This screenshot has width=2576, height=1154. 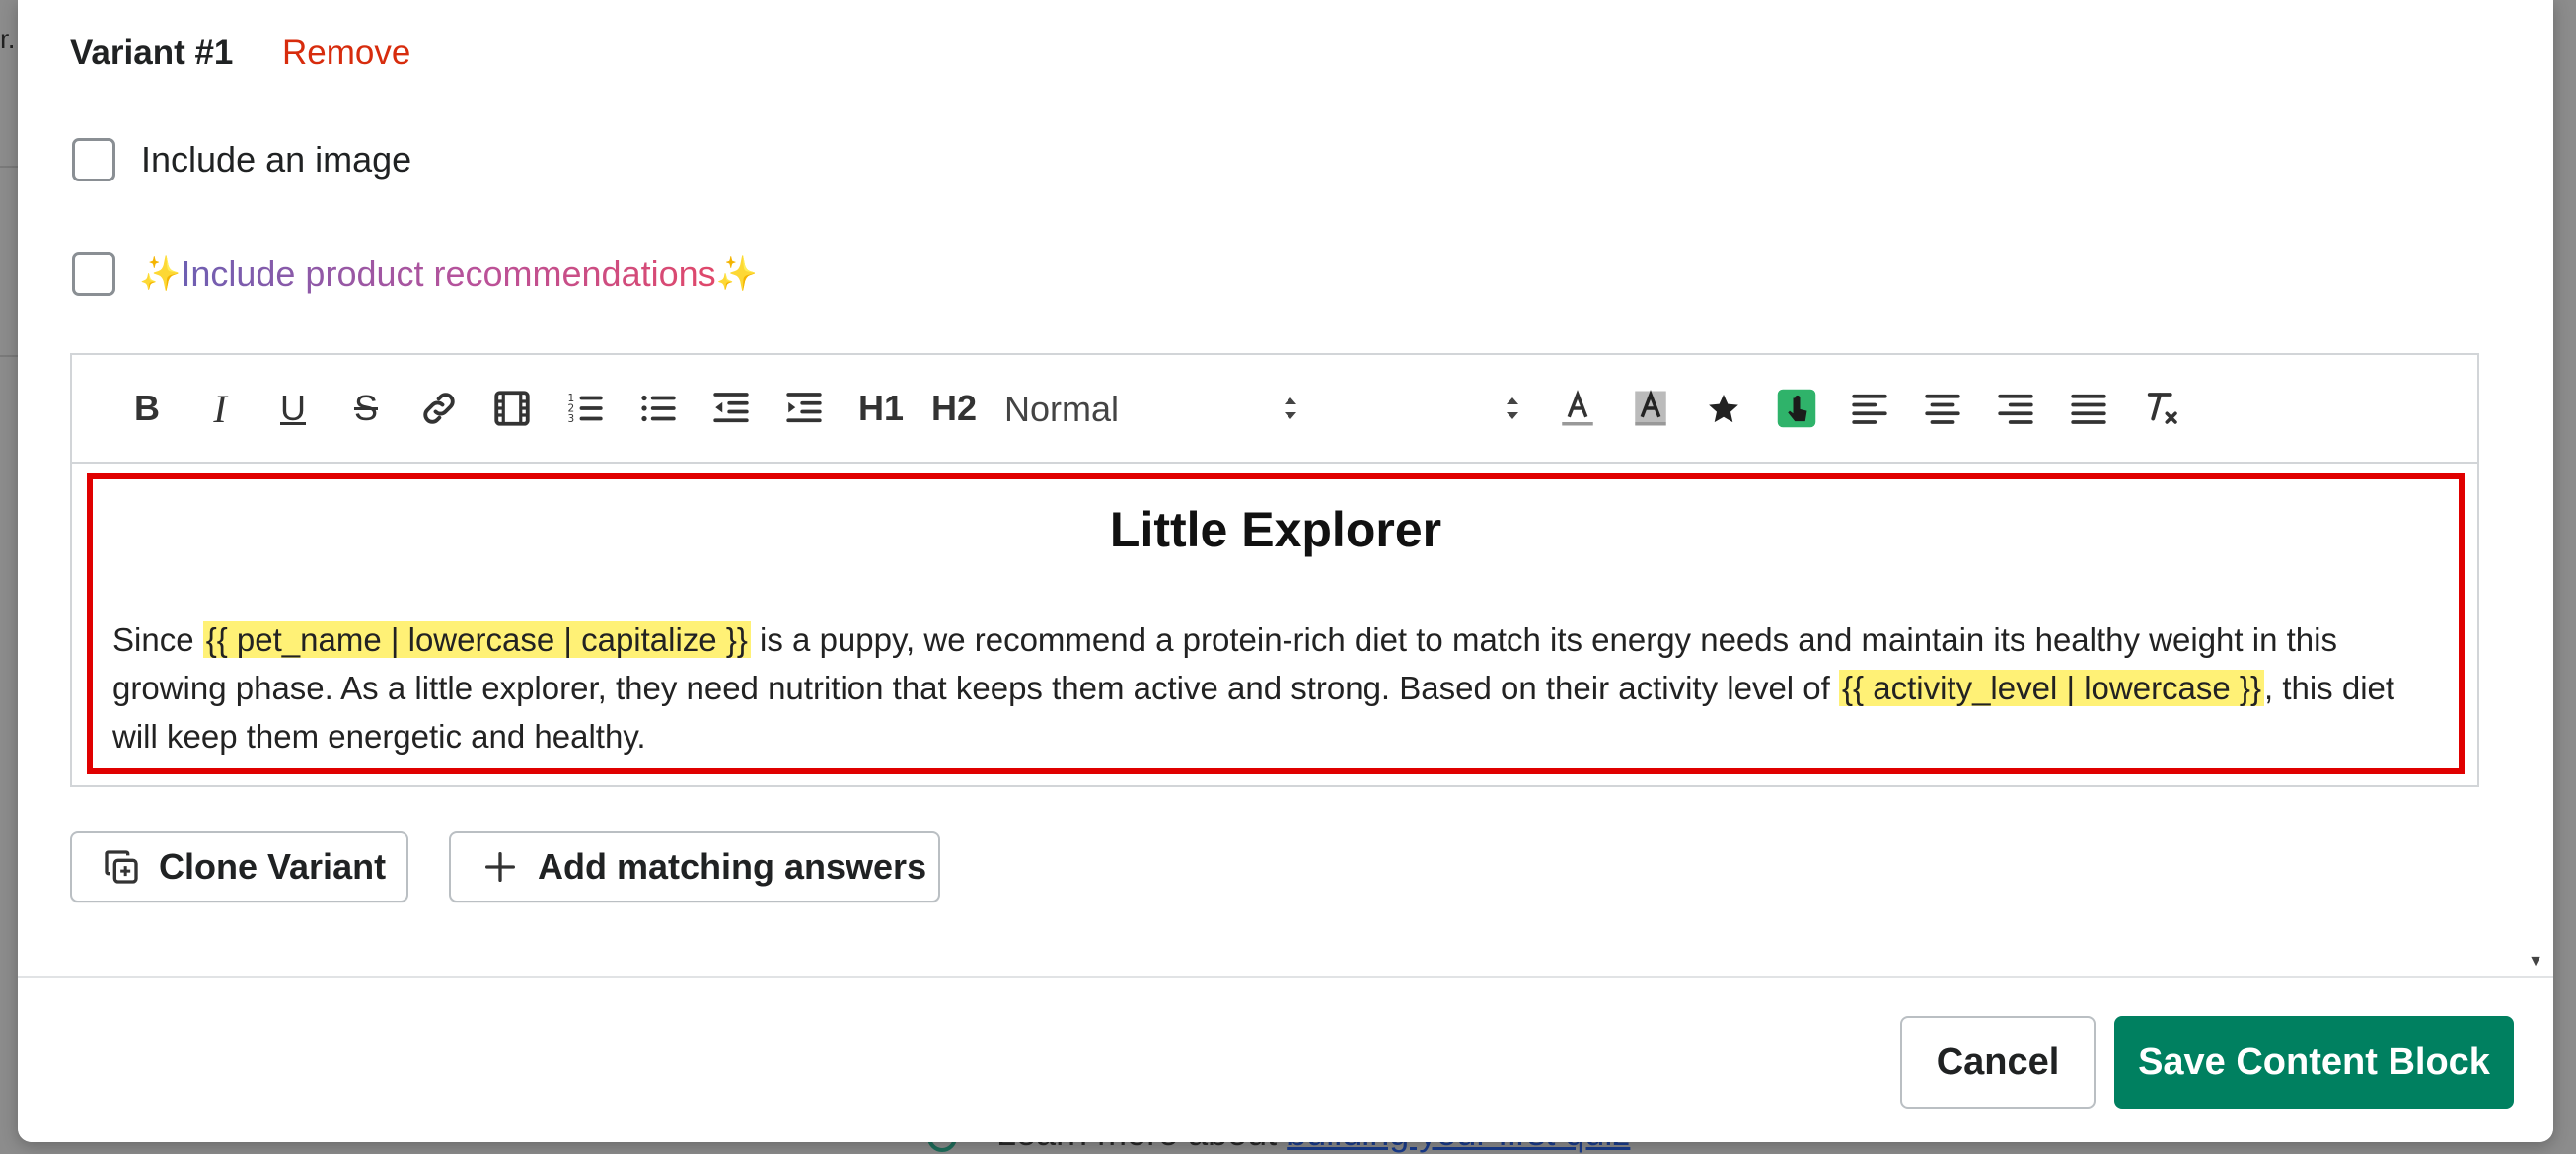 What do you see at coordinates (1473, 410) in the screenshot?
I see `font-size-select` at bounding box center [1473, 410].